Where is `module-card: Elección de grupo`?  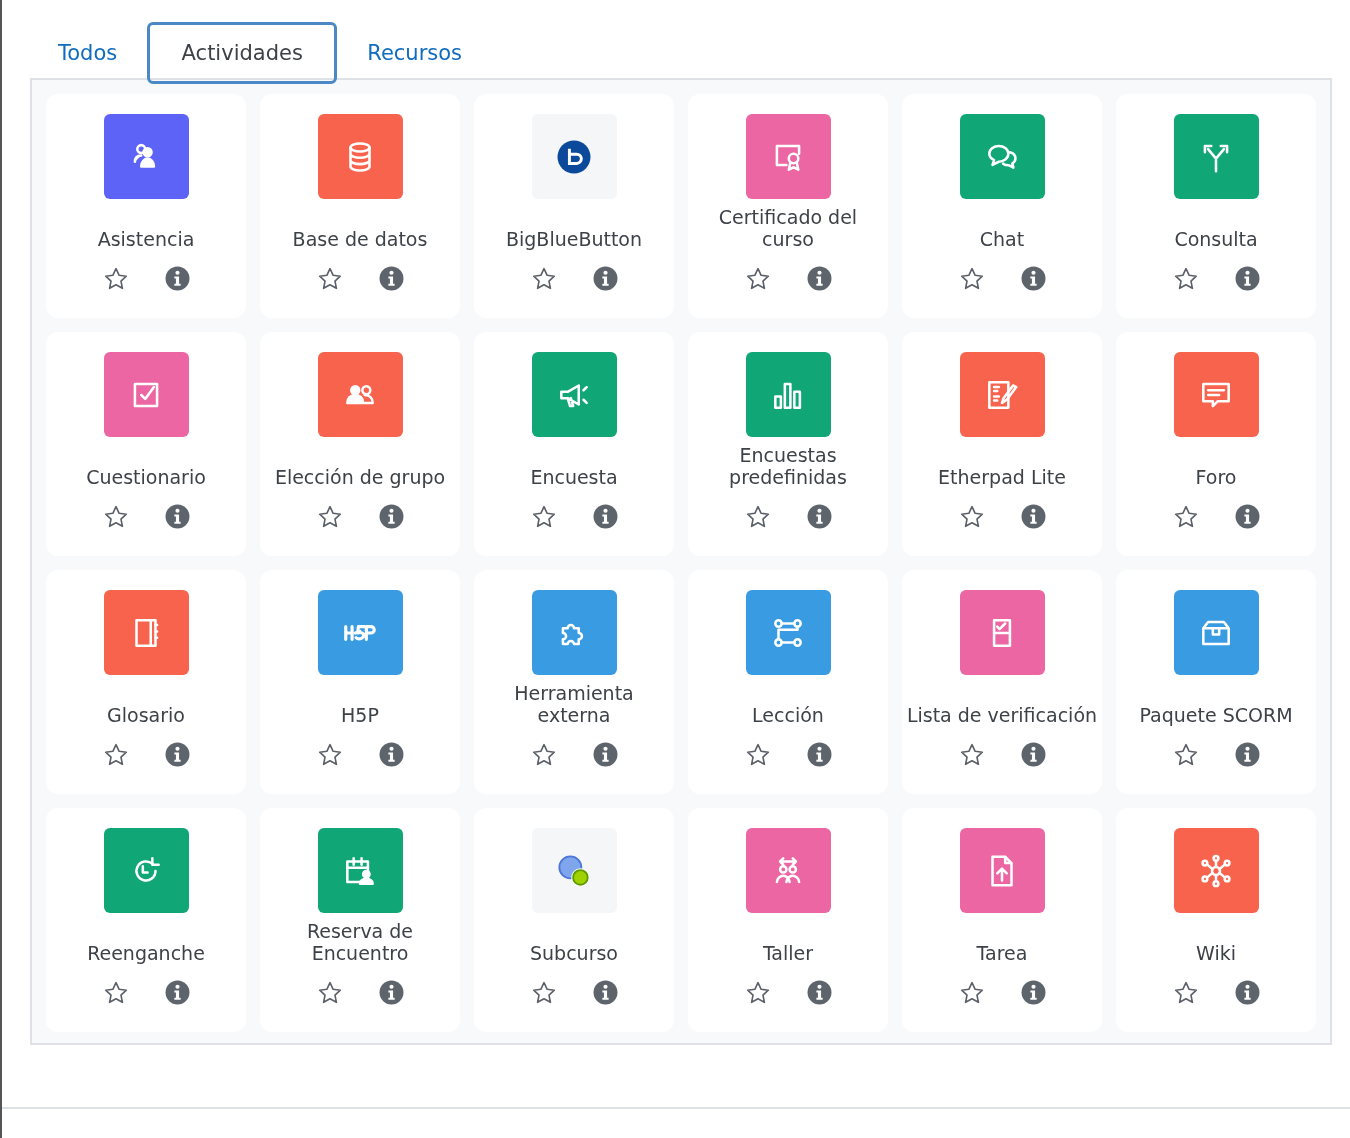
module-card: Elección de grupo is located at coordinates (360, 444).